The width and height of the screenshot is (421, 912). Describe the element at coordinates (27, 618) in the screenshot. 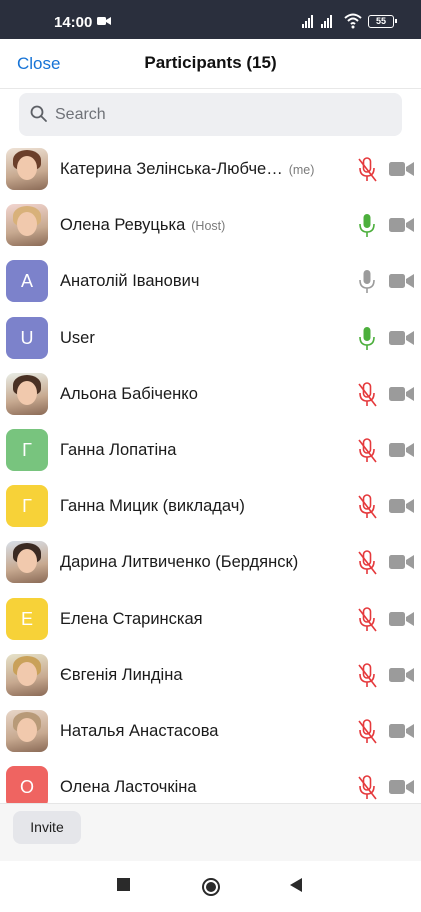

I see `avatar-initial: E` at that location.